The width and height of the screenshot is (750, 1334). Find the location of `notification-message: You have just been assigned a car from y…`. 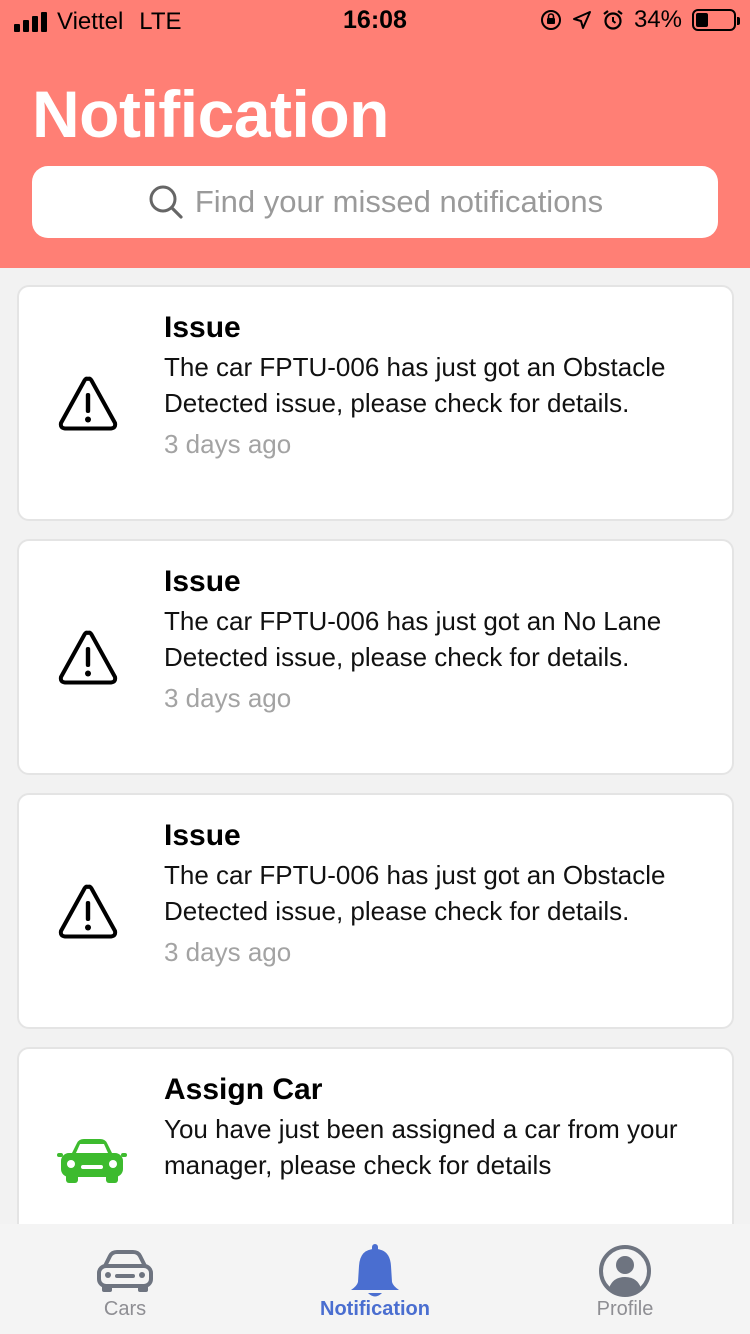

notification-message: You have just been assigned a car from y… is located at coordinates (421, 1147).